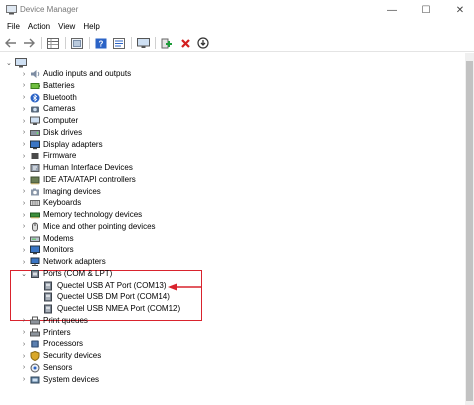 The width and height of the screenshot is (474, 405). Describe the element at coordinates (93, 214) in the screenshot. I see `tree-category-label: Memory technology devices` at that location.